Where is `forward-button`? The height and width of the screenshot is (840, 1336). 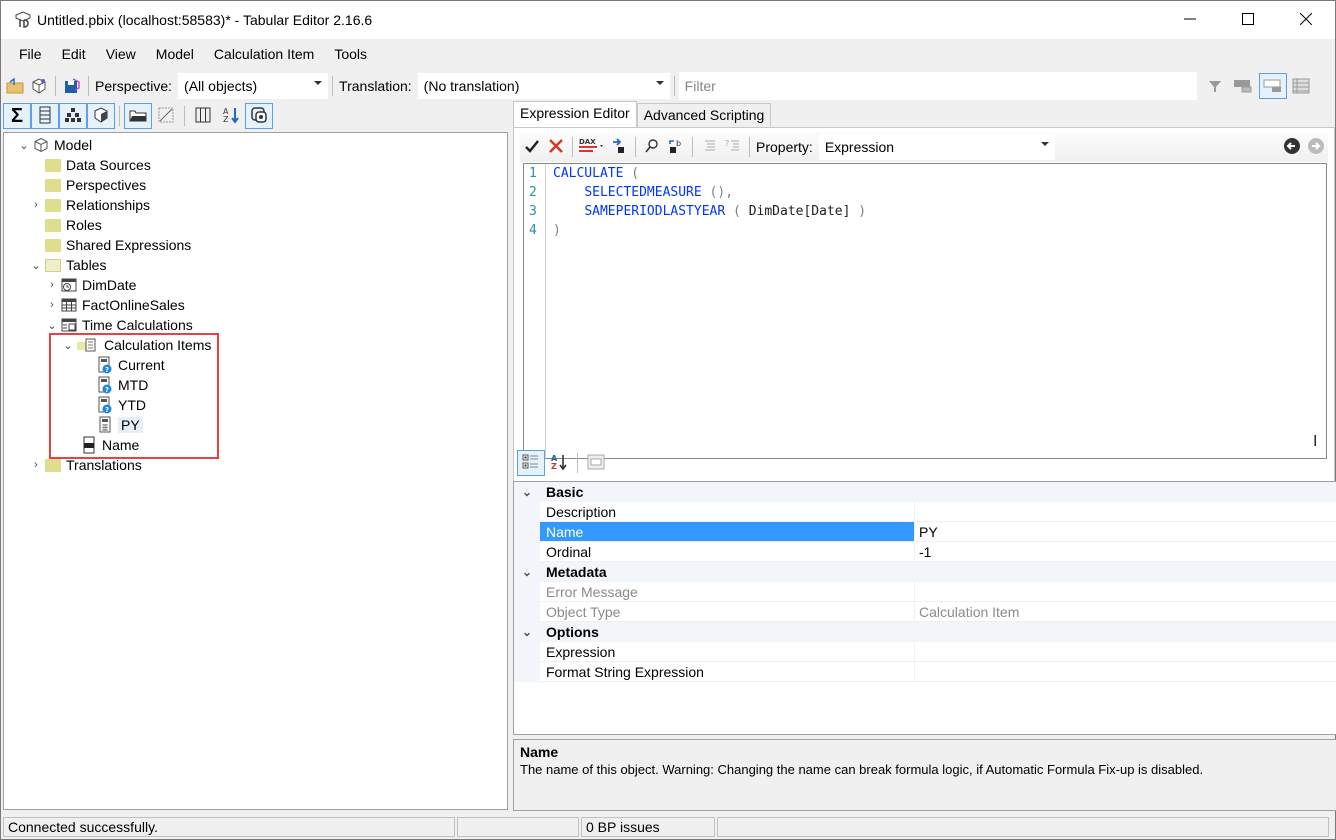 forward-button is located at coordinates (1316, 147).